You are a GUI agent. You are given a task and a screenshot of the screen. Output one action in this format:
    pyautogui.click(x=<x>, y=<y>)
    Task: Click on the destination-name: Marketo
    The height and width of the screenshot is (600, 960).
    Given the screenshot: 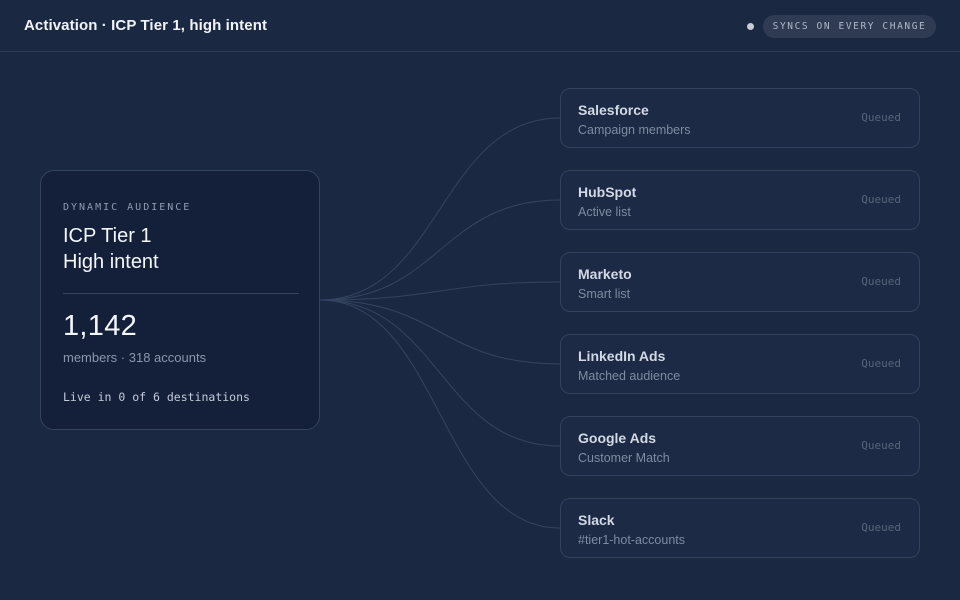 What is the action you would take?
    pyautogui.click(x=605, y=274)
    